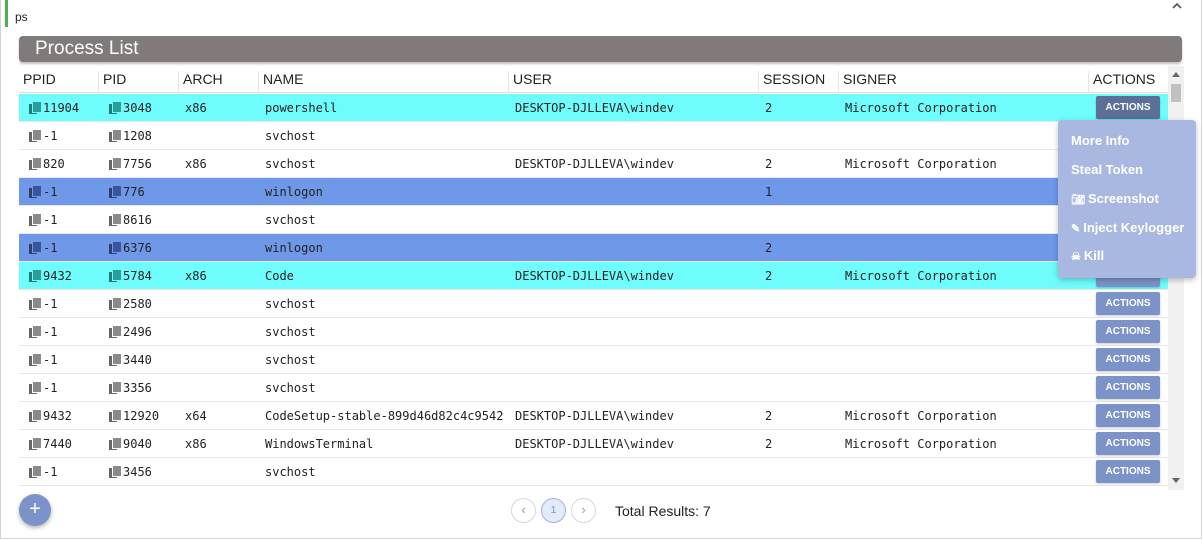  I want to click on command-status-bar, so click(6, 13).